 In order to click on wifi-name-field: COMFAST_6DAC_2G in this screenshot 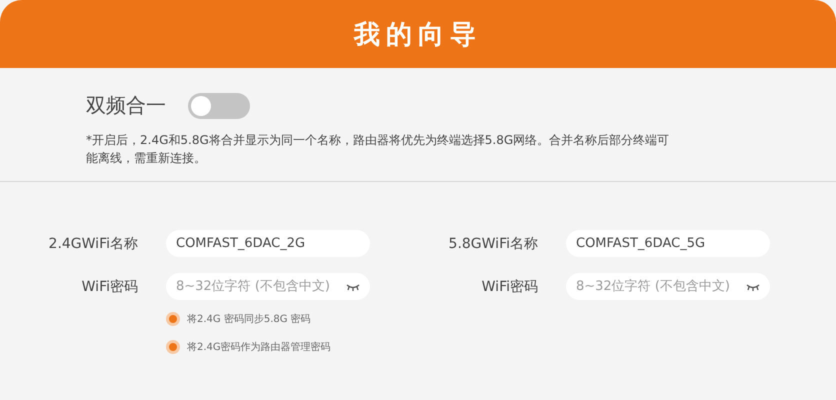, I will do `click(268, 243)`.